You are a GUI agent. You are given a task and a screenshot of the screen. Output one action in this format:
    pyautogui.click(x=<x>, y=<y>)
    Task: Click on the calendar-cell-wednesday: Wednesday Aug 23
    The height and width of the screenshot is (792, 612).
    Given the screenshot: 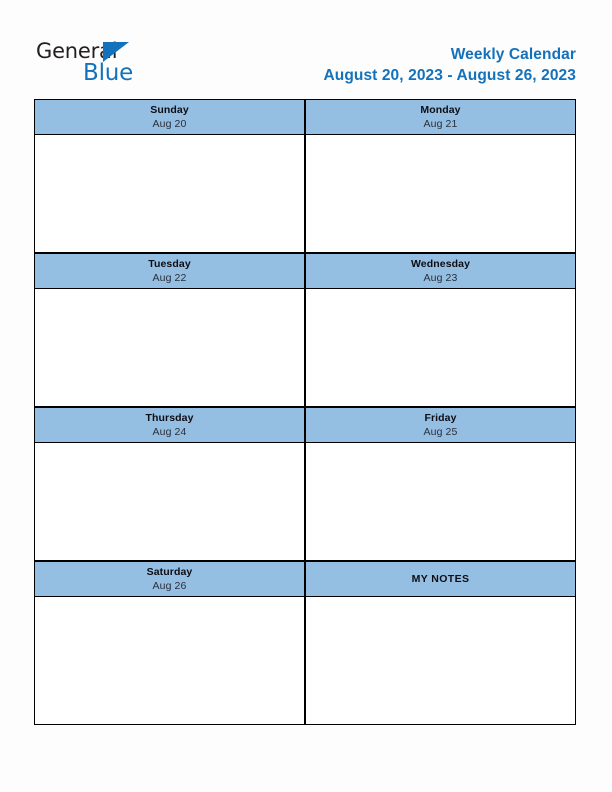 What is the action you would take?
    pyautogui.click(x=440, y=330)
    